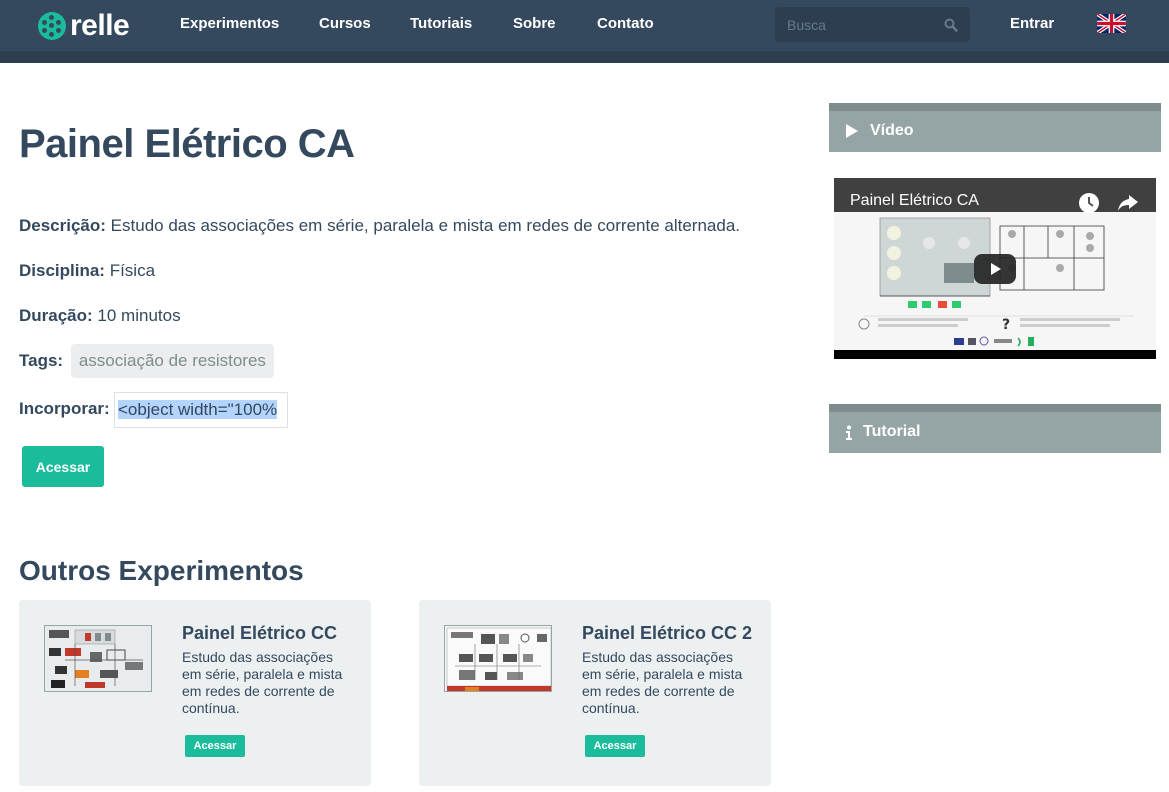 Image resolution: width=1169 pixels, height=792 pixels. What do you see at coordinates (187, 144) in the screenshot?
I see `page-title: Painel Elétrico CA` at bounding box center [187, 144].